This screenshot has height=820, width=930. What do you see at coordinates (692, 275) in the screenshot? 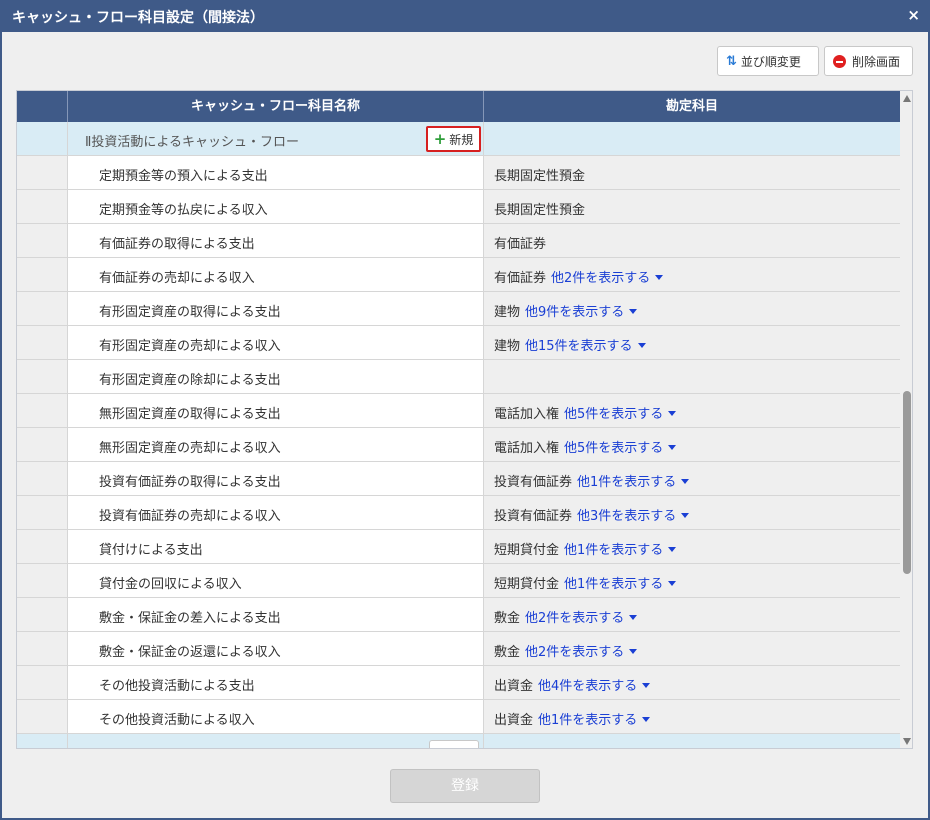
I see `account-cell: 有価証券 他2件を表示する` at bounding box center [692, 275].